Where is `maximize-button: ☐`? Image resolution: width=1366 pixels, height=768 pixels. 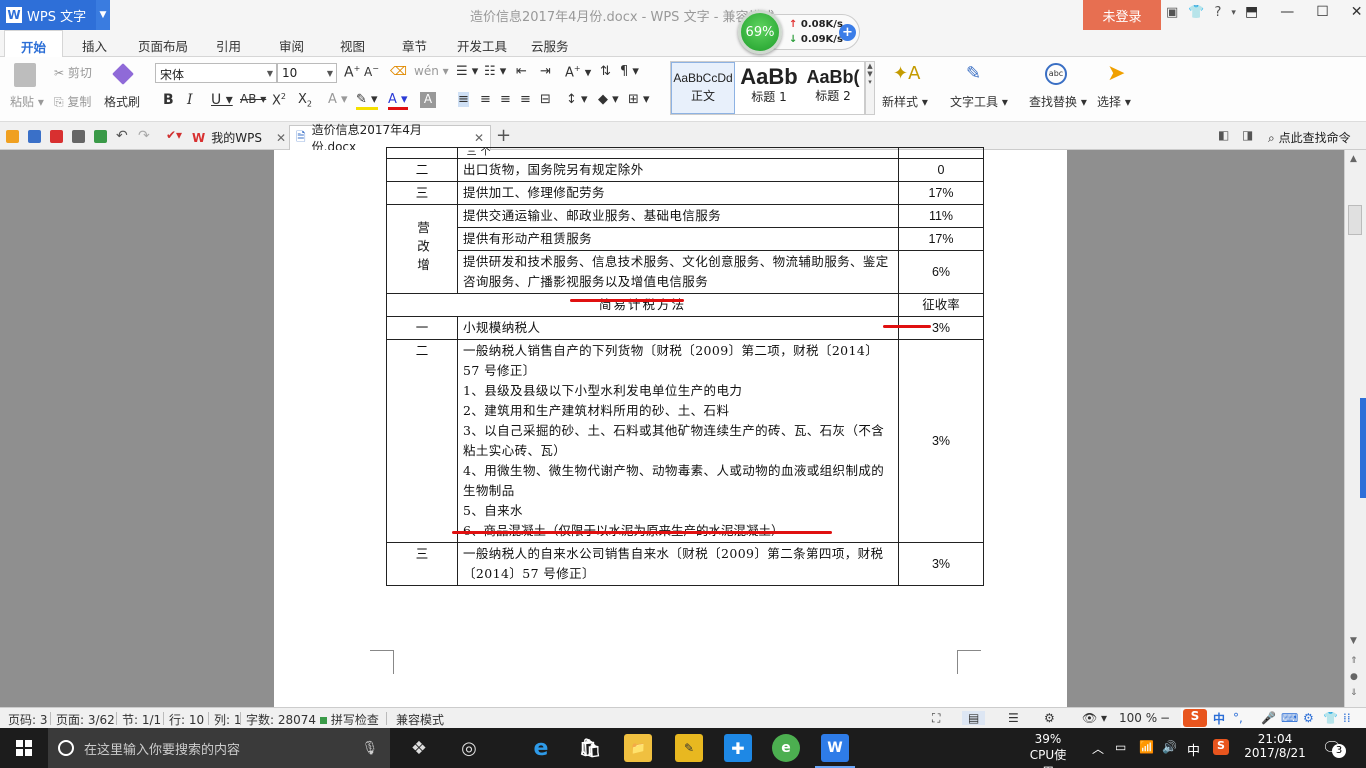 maximize-button: ☐ is located at coordinates (1322, 12).